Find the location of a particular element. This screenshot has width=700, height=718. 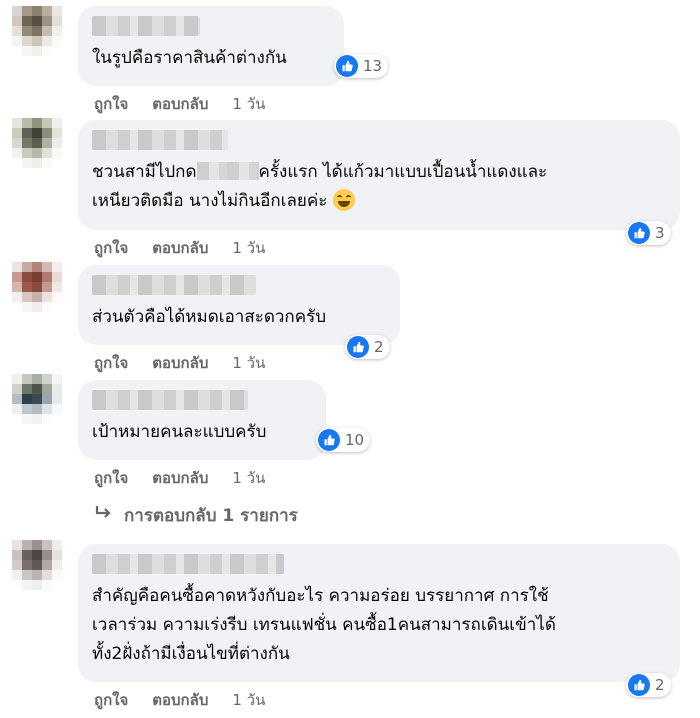

comment-bubble: ในรูปคือราคาสินค้าต่างกัน is located at coordinates (211, 46).